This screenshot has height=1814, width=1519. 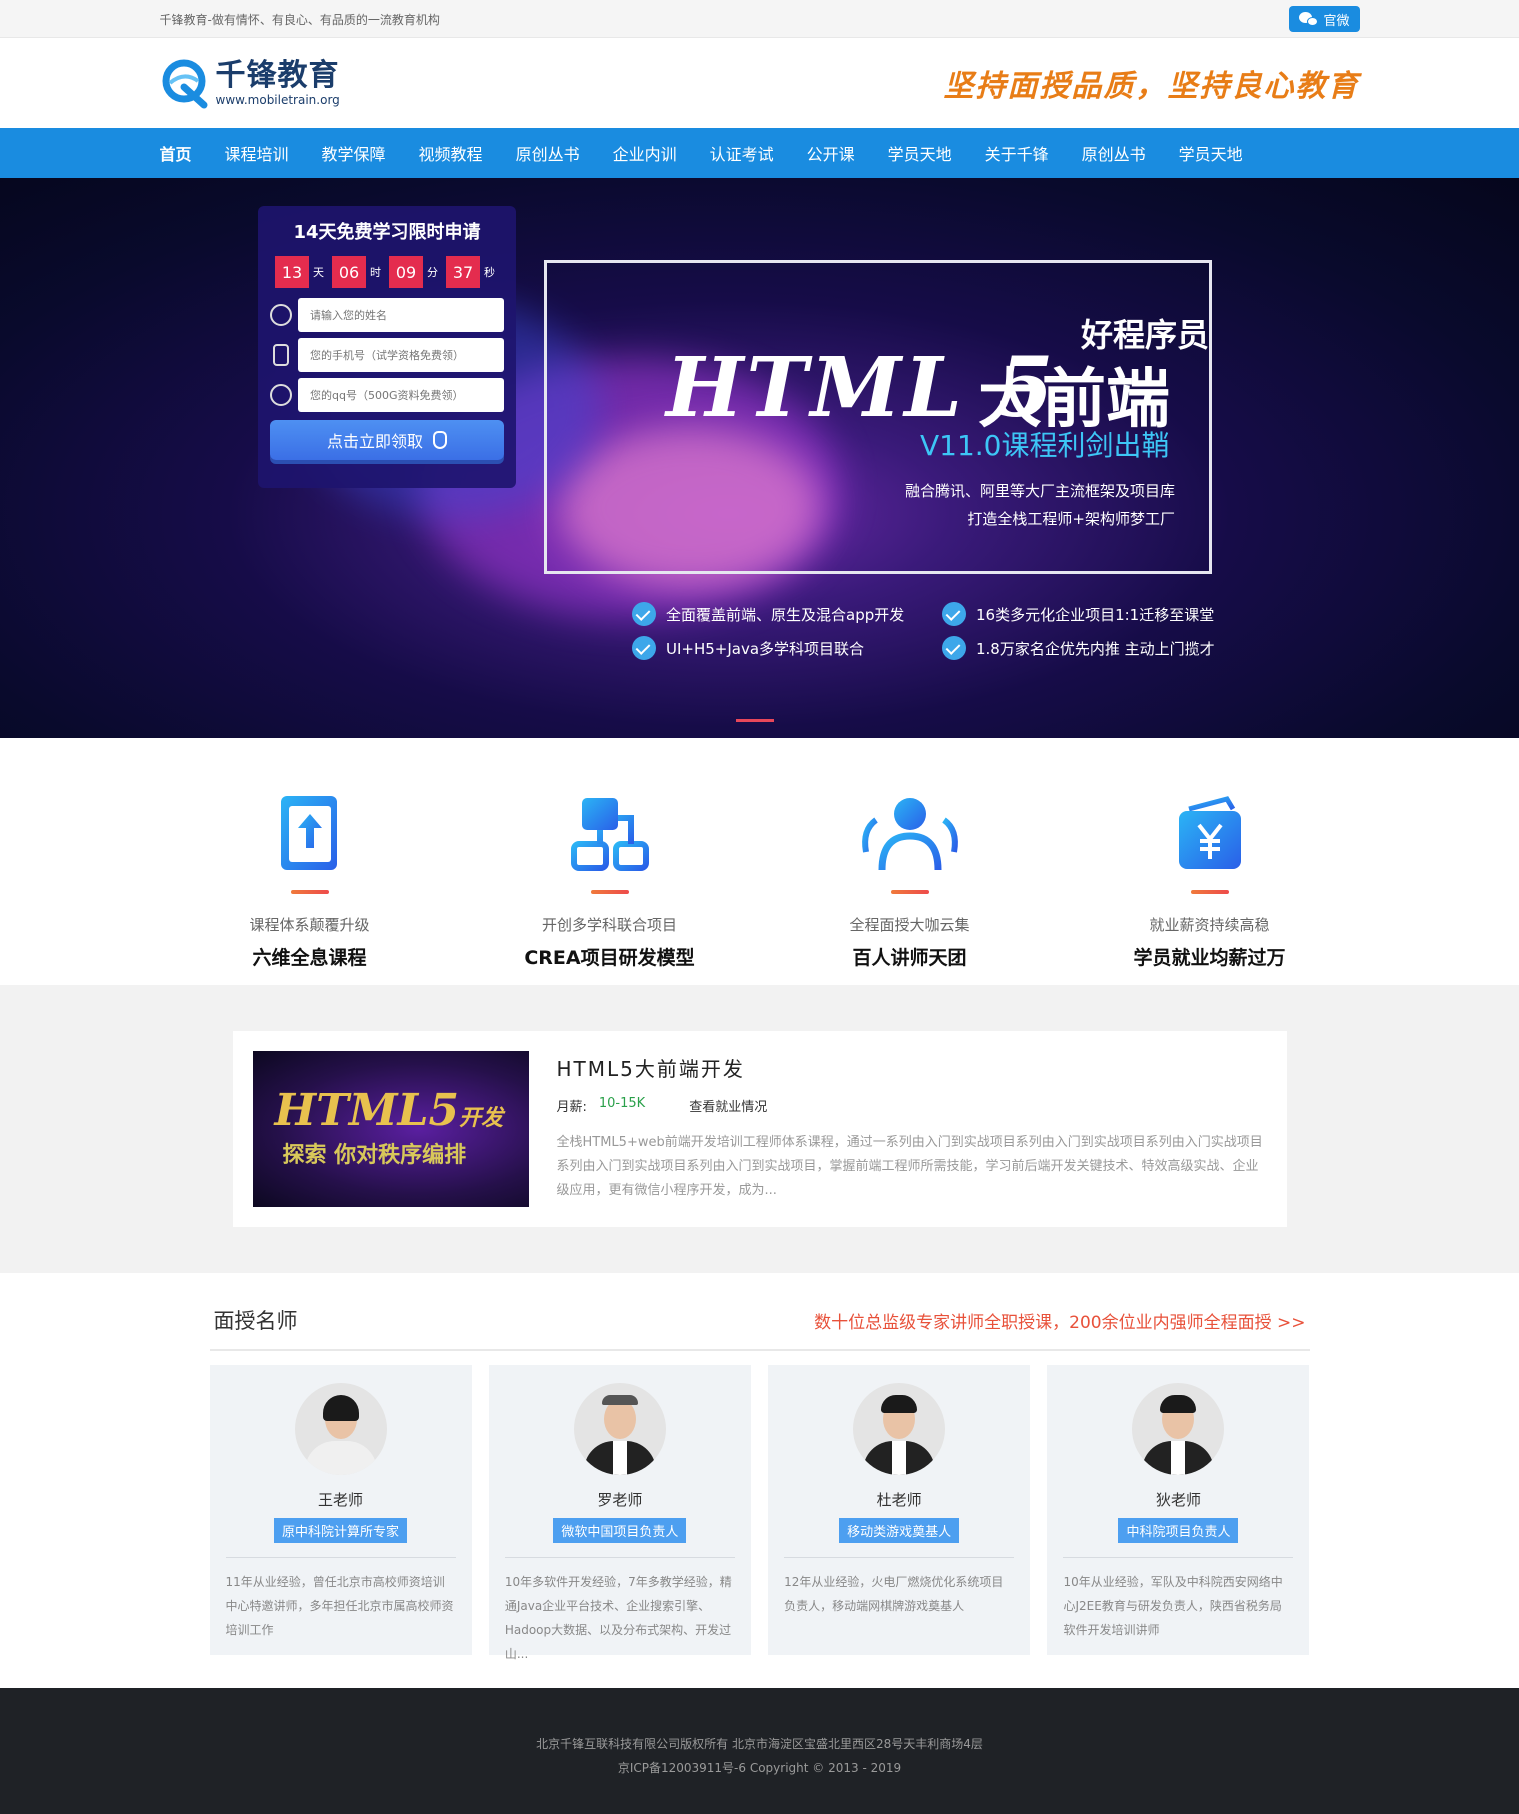 I want to click on footer-copyright: 北京千锋互联科技有限公司版权所有 北京市海淀区宝盛北里西区28号天丰利商场4层, so click(x=759, y=1744).